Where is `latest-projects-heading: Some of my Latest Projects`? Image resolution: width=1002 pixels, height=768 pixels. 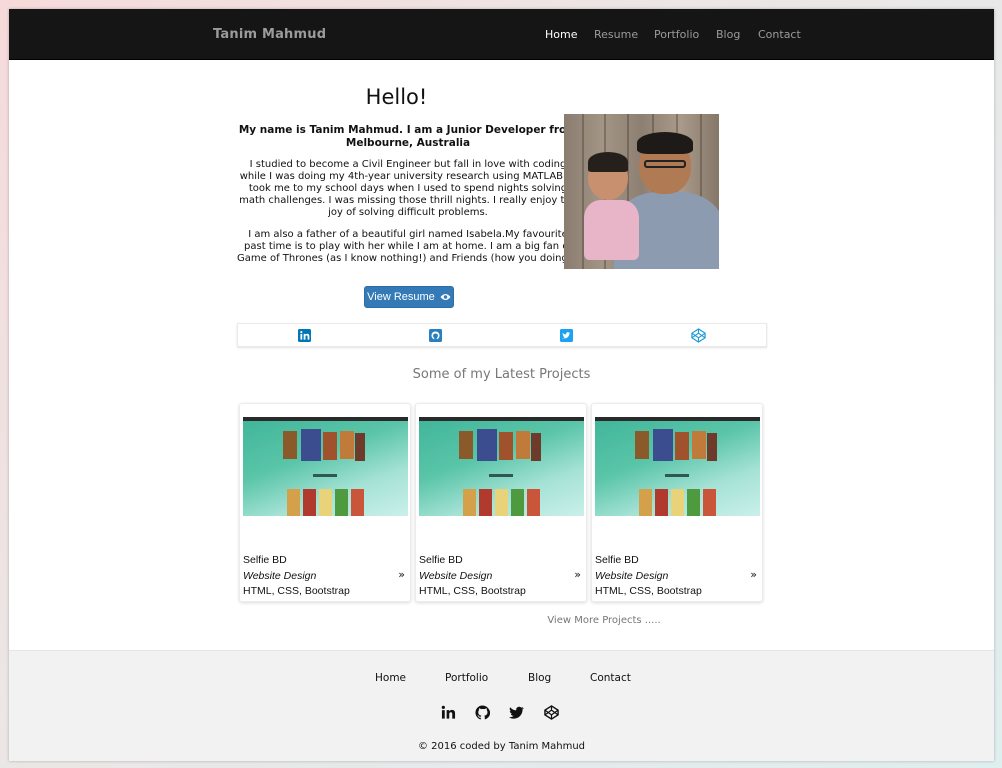
latest-projects-heading: Some of my Latest Projects is located at coordinates (501, 374).